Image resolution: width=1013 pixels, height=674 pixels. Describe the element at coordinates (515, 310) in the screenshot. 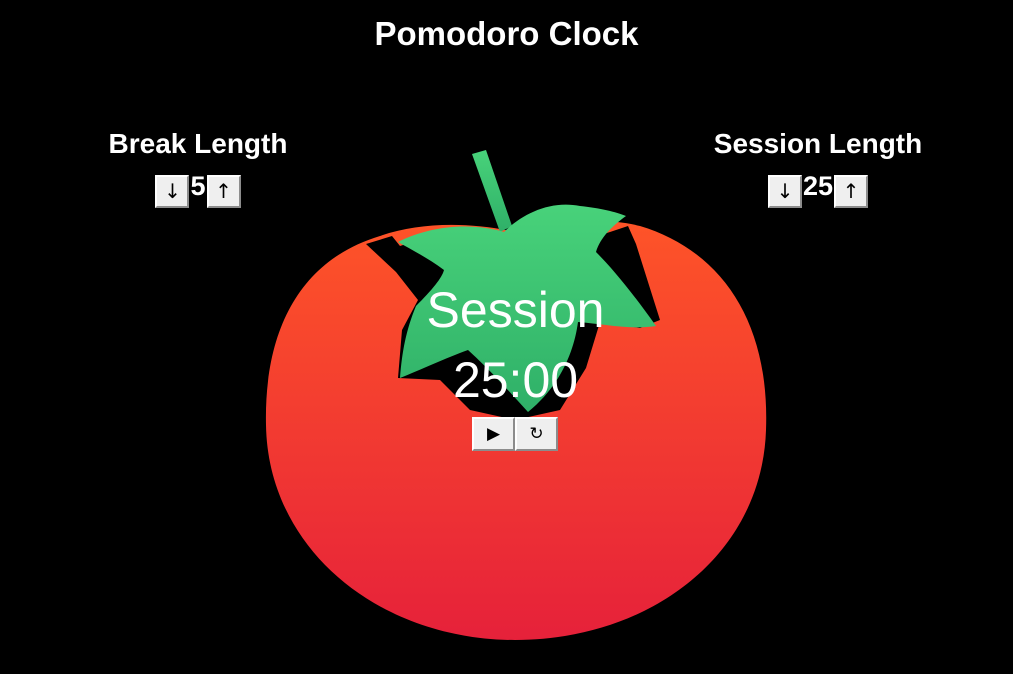

I see `timer-label: Session` at that location.